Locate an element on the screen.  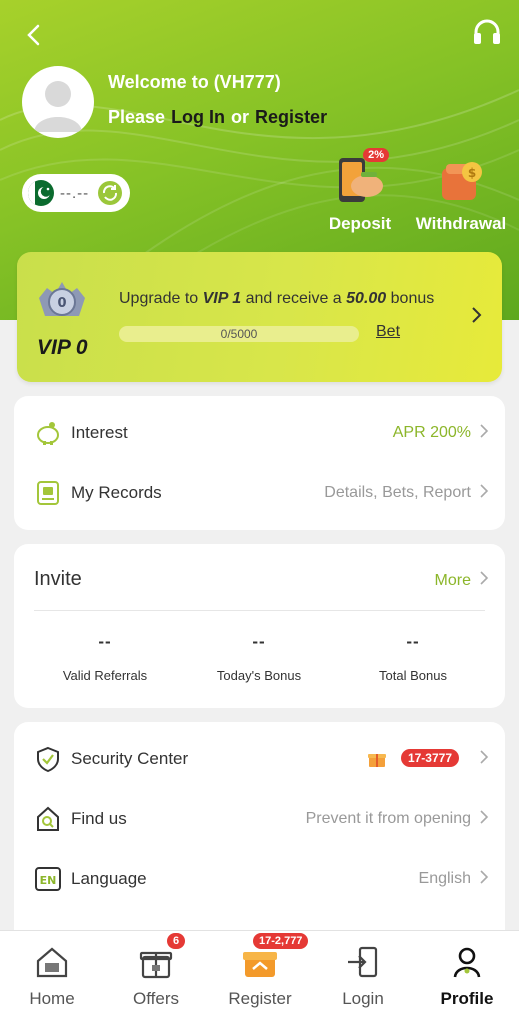
invite-title: Invite is located at coordinates (58, 579).